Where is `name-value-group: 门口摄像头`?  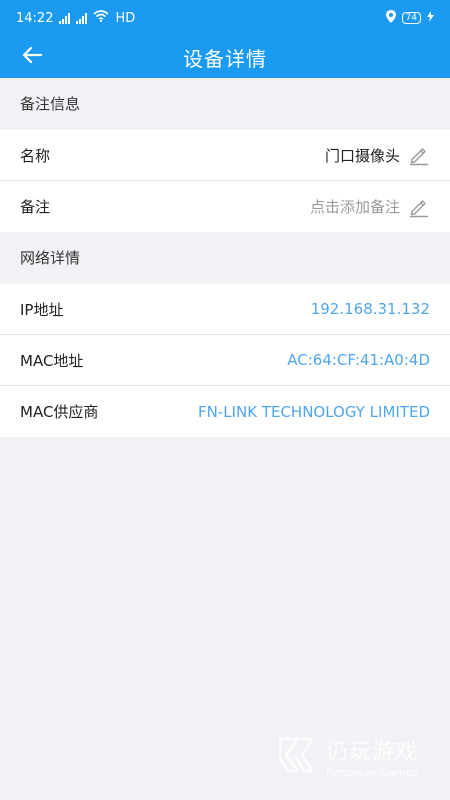
name-value-group: 门口摄像头 is located at coordinates (377, 155).